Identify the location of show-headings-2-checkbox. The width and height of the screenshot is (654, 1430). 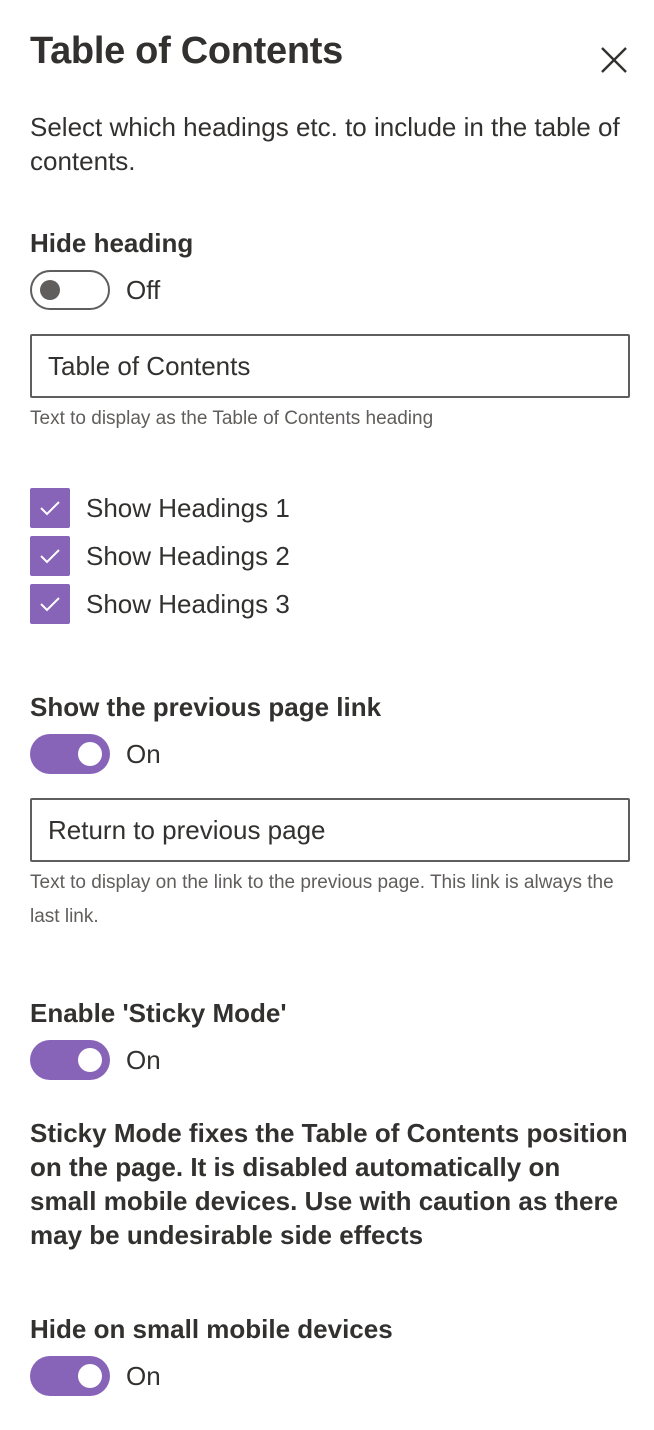
(50, 556).